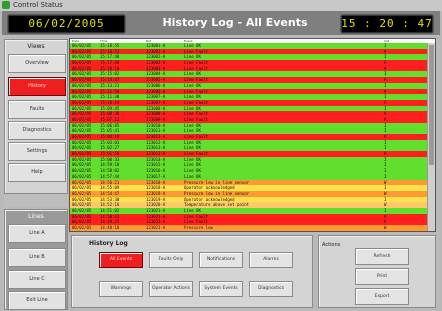 The height and width of the screenshot is (311, 442). I want to click on nav-views-item-1: History, so click(37, 86).